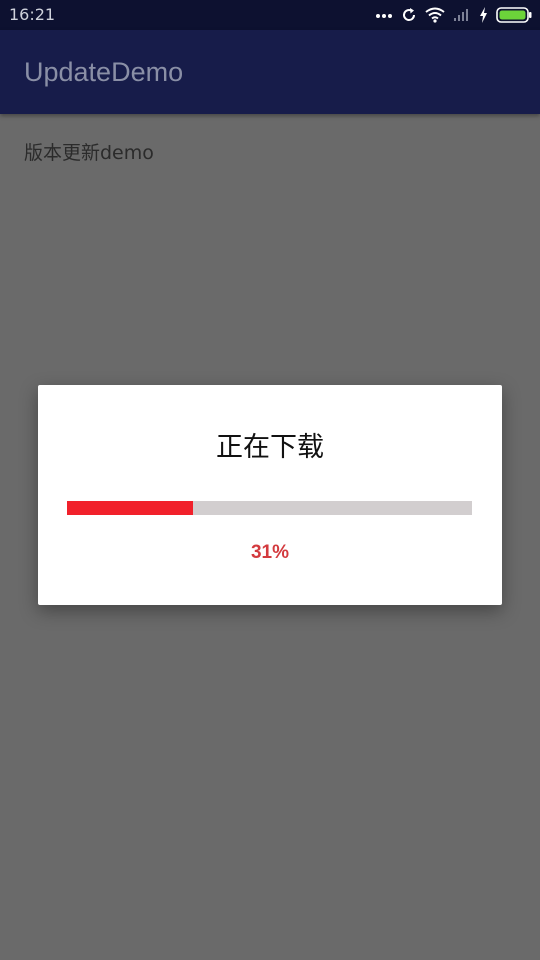 The width and height of the screenshot is (540, 960). I want to click on battery-icon, so click(514, 15).